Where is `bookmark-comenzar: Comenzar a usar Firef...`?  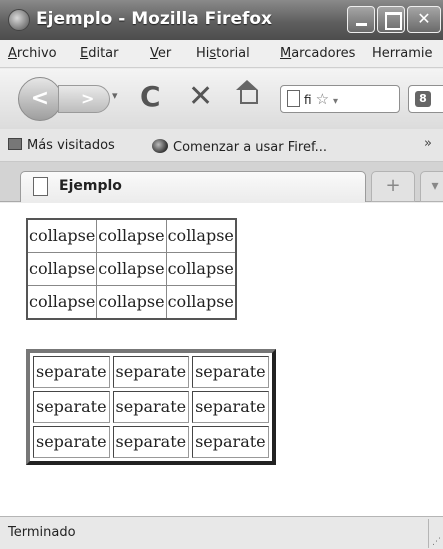
bookmark-comenzar: Comenzar a usar Firef... is located at coordinates (239, 146).